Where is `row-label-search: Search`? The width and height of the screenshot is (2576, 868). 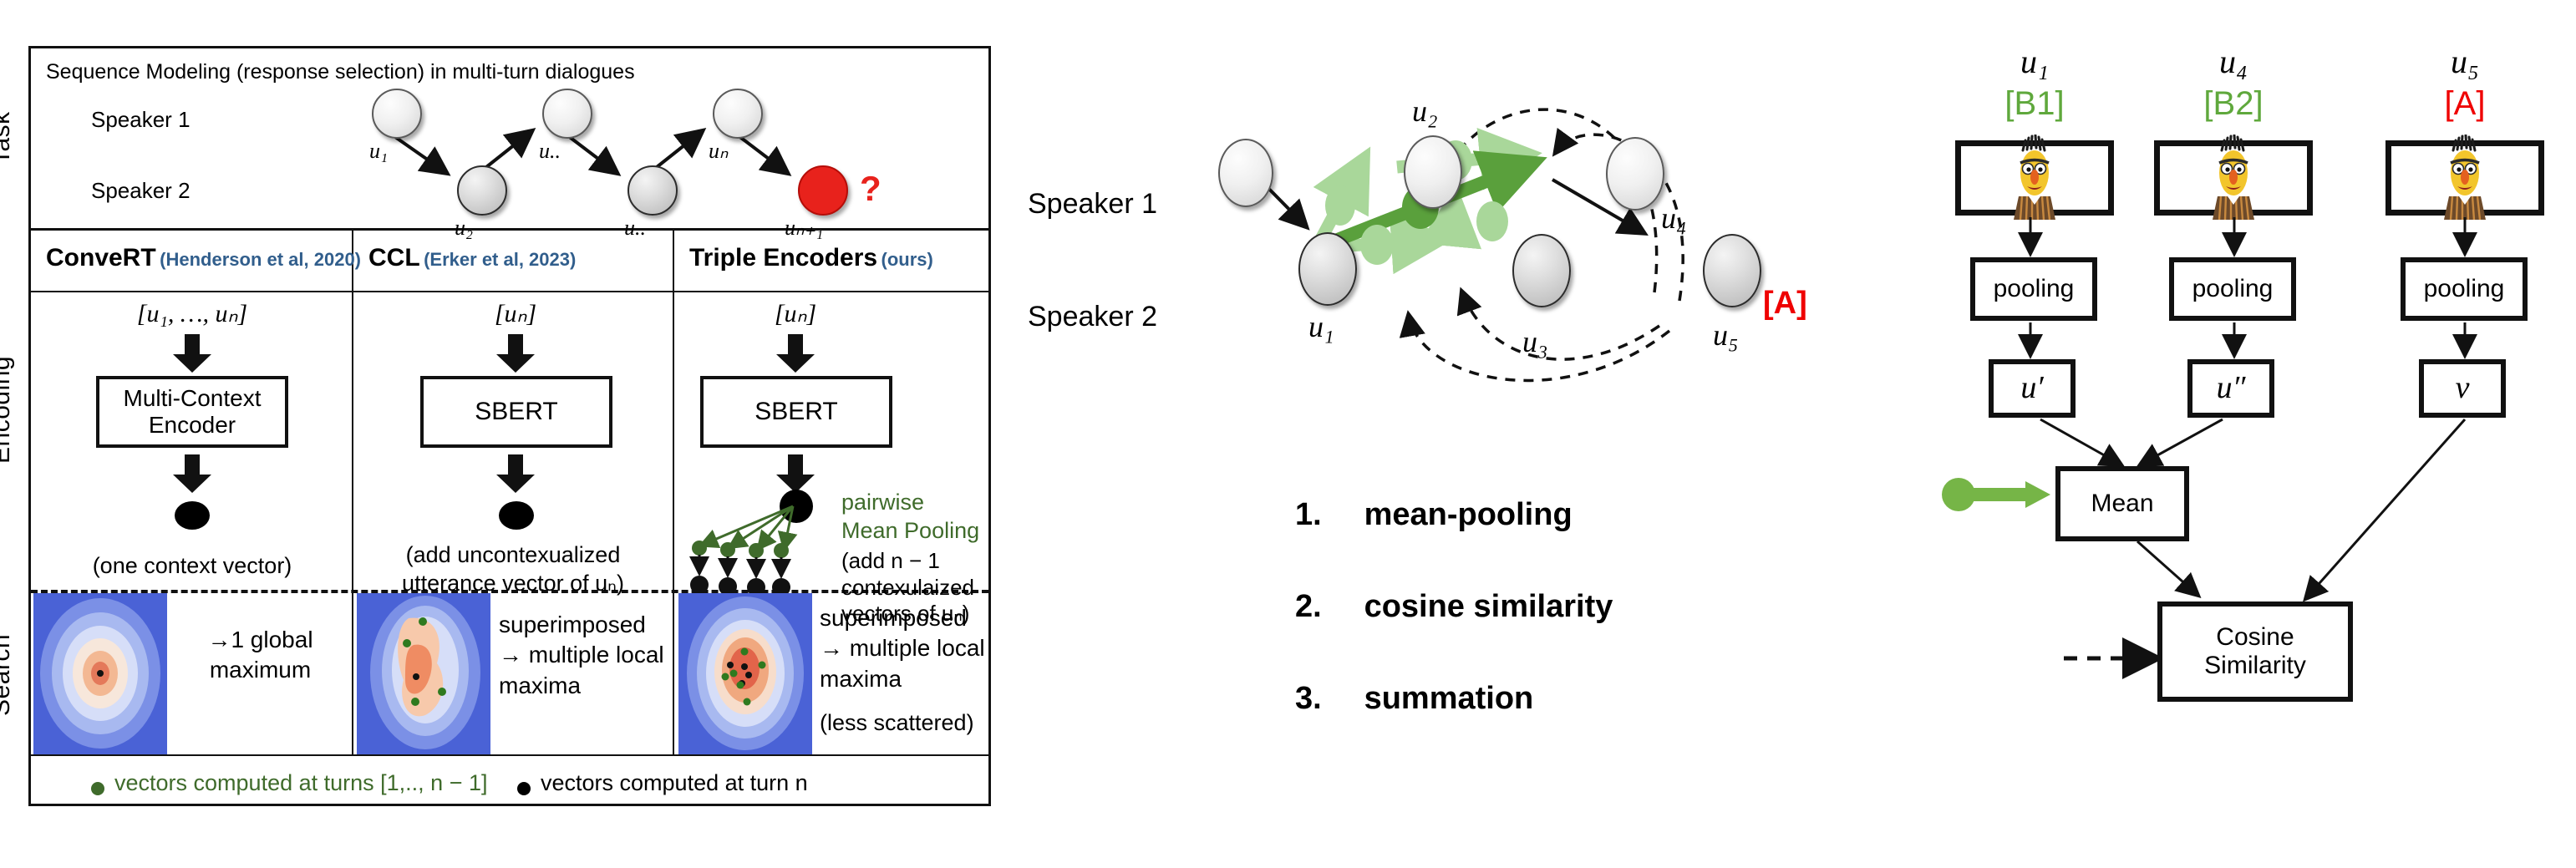 row-label-search: Search is located at coordinates (8, 675).